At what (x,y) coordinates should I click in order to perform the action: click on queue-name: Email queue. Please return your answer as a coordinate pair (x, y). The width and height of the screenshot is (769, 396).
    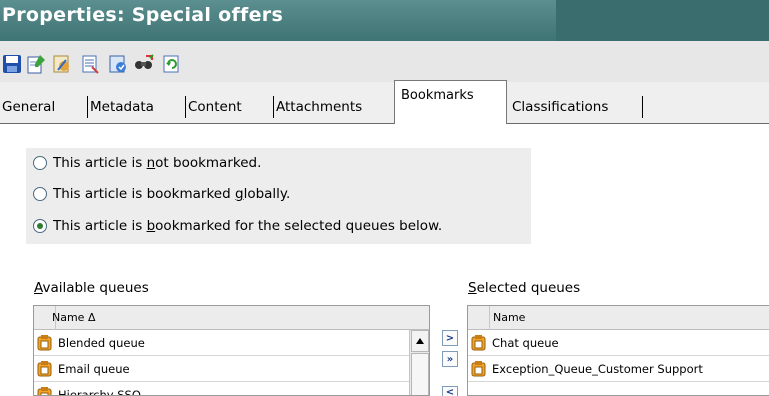
    Looking at the image, I should click on (94, 369).